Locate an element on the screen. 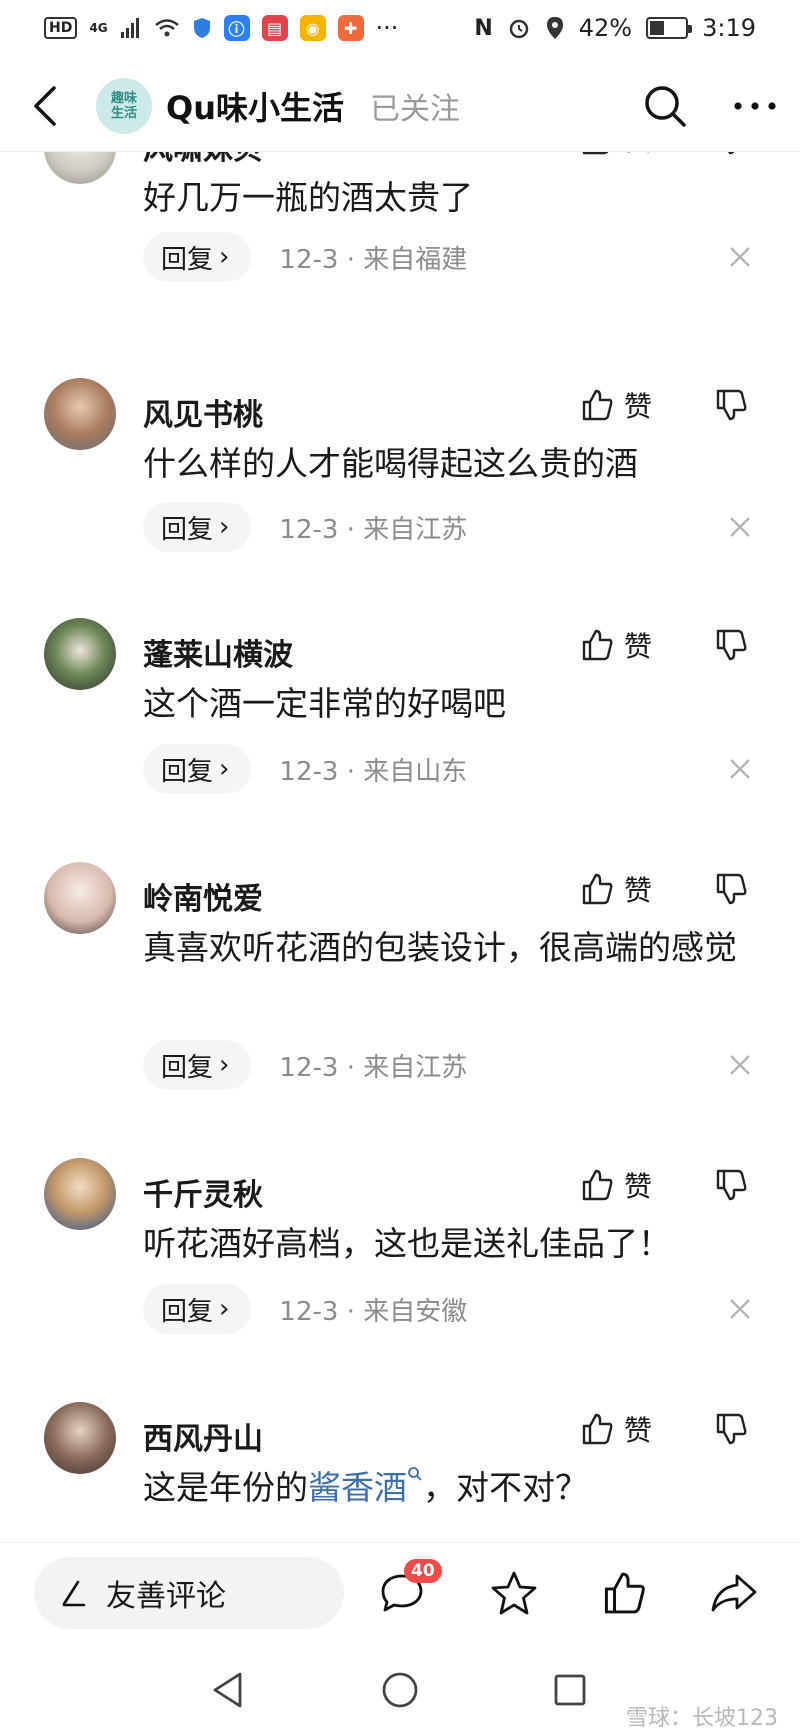 This screenshot has height=1733, width=800. comment-author: 风啸姝贝 is located at coordinates (203, 160).